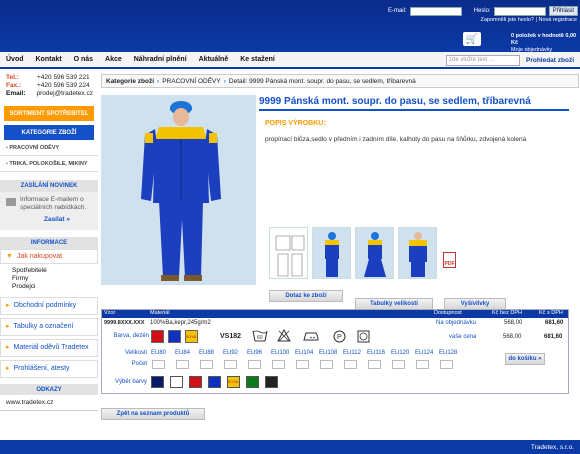 Image resolution: width=580 pixels, height=454 pixels. Describe the element at coordinates (288, 253) in the screenshot. I see `thumbnail-sketch` at that location.